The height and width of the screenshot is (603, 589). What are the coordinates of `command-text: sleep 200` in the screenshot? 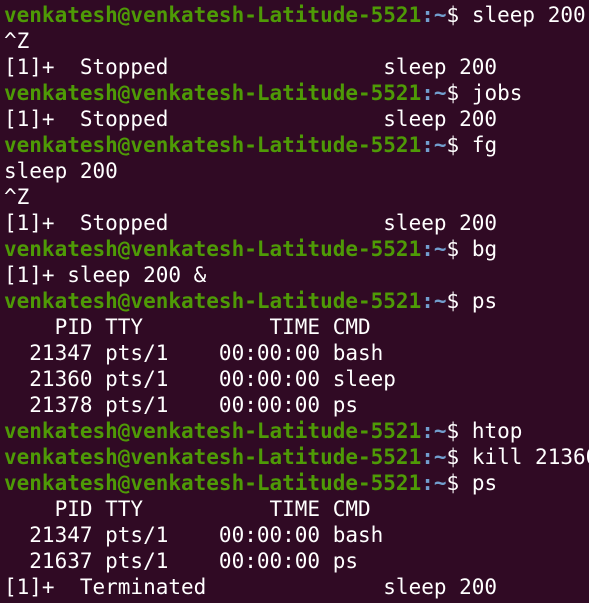 It's located at (528, 15).